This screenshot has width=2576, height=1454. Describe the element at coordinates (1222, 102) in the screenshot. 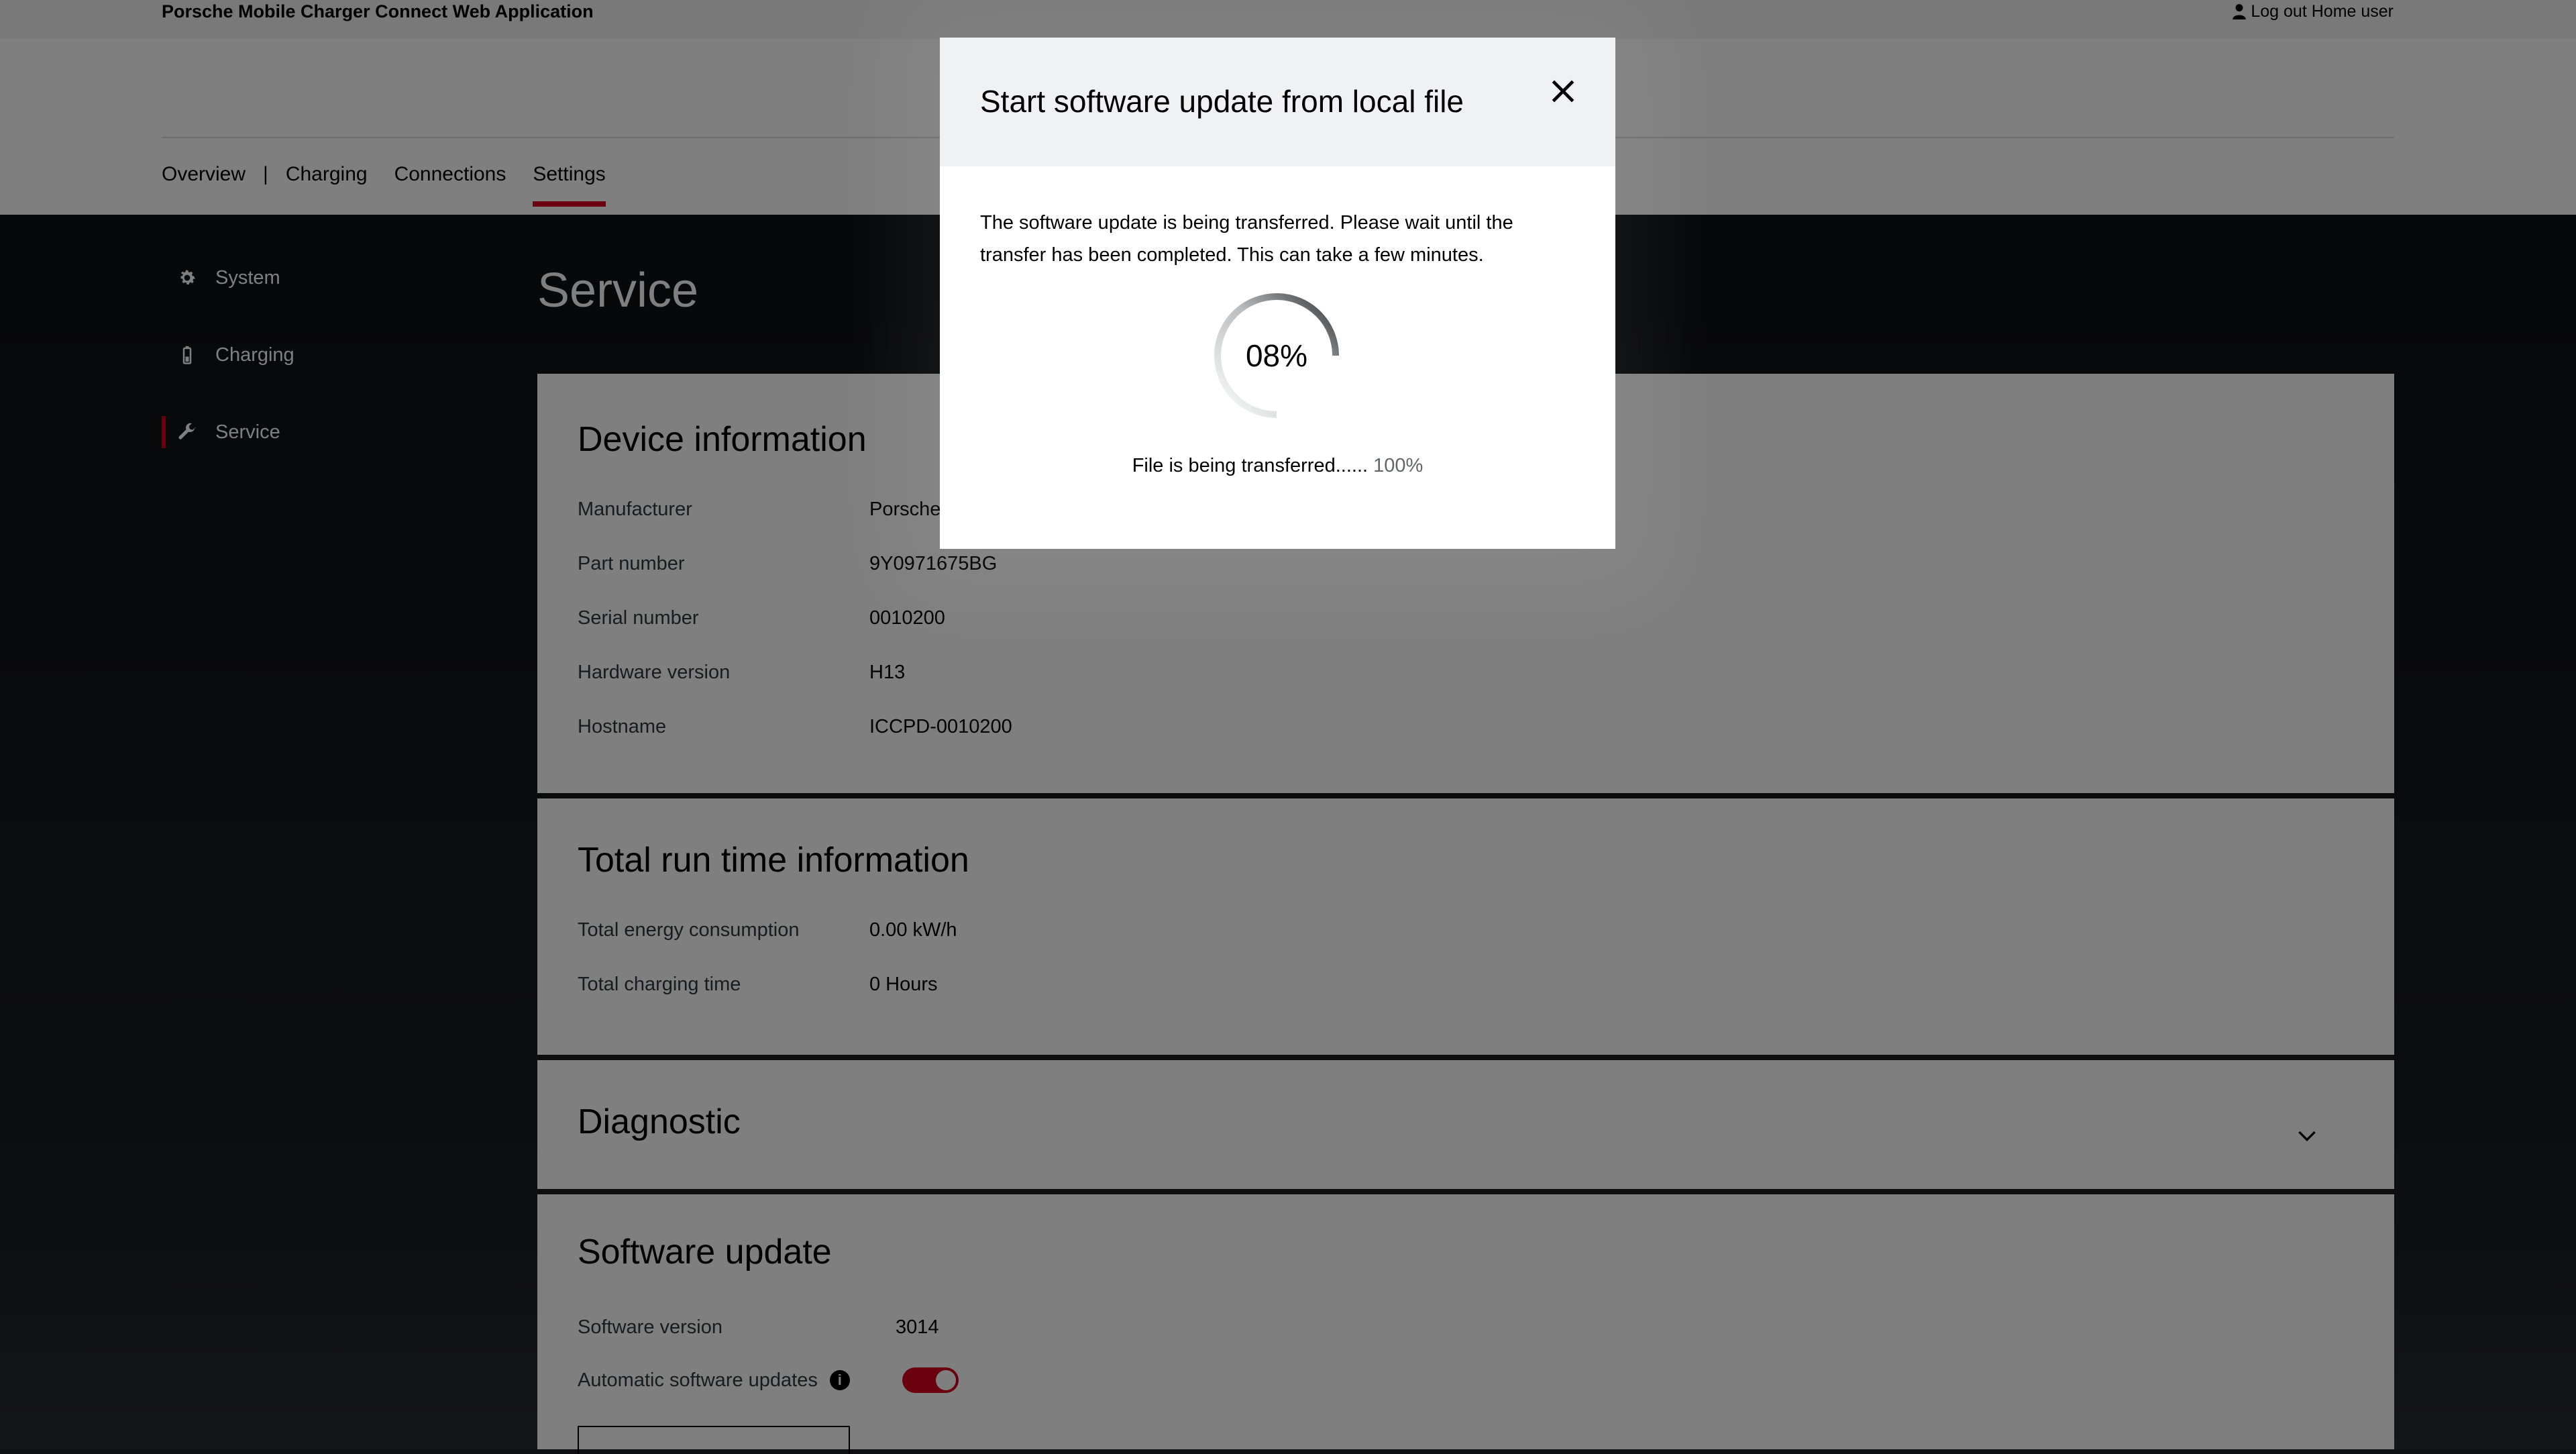

I see `modal-title: Start software update from local file` at that location.